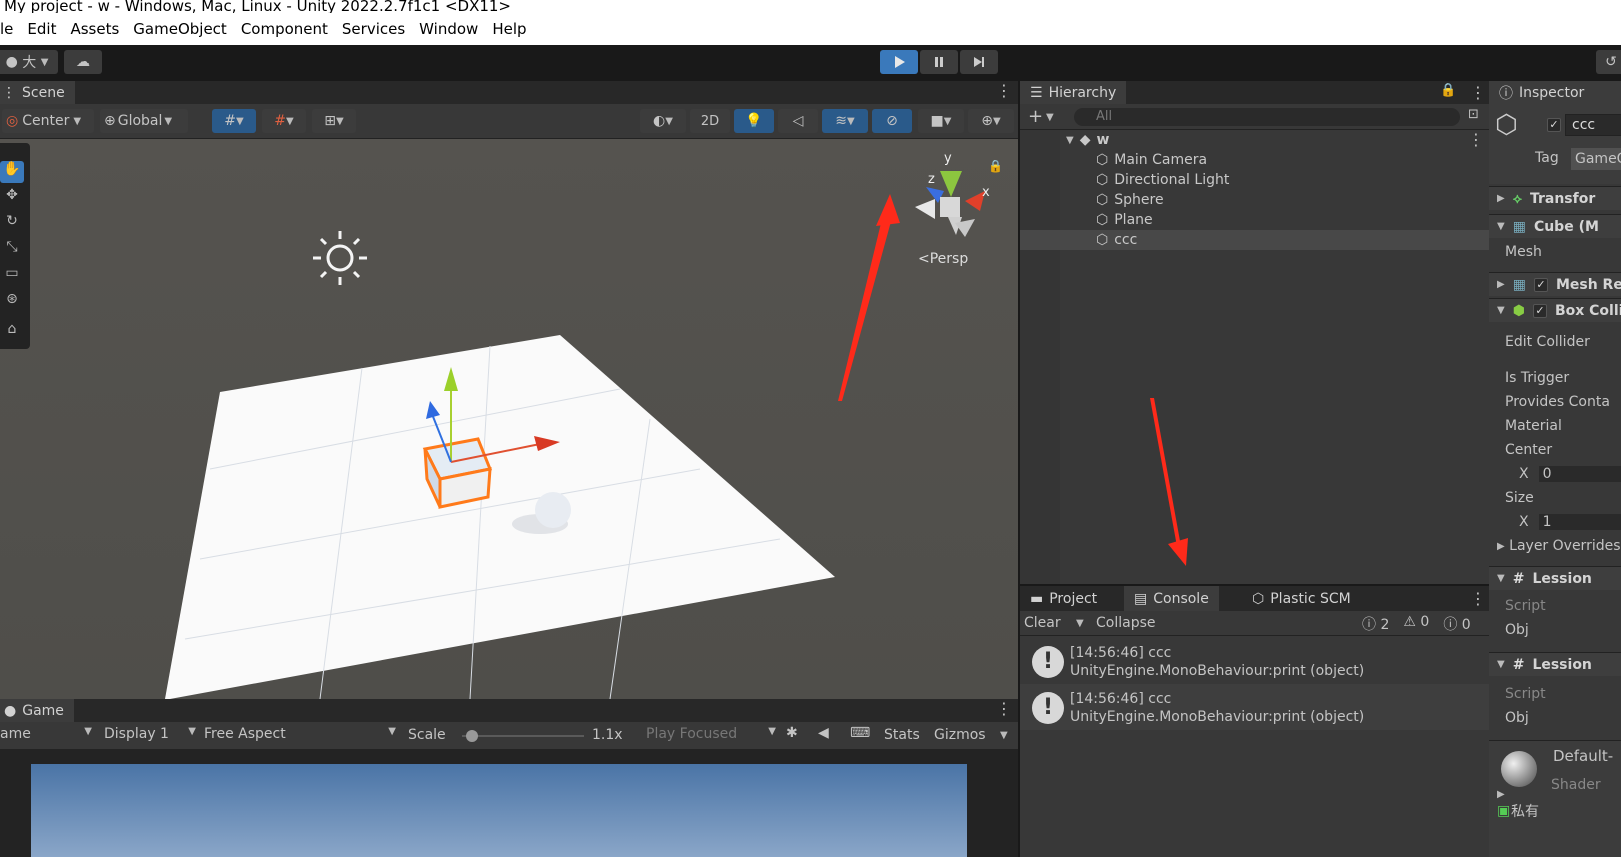  What do you see at coordinates (1596, 159) in the screenshot?
I see `tag-dropdown: GameO` at bounding box center [1596, 159].